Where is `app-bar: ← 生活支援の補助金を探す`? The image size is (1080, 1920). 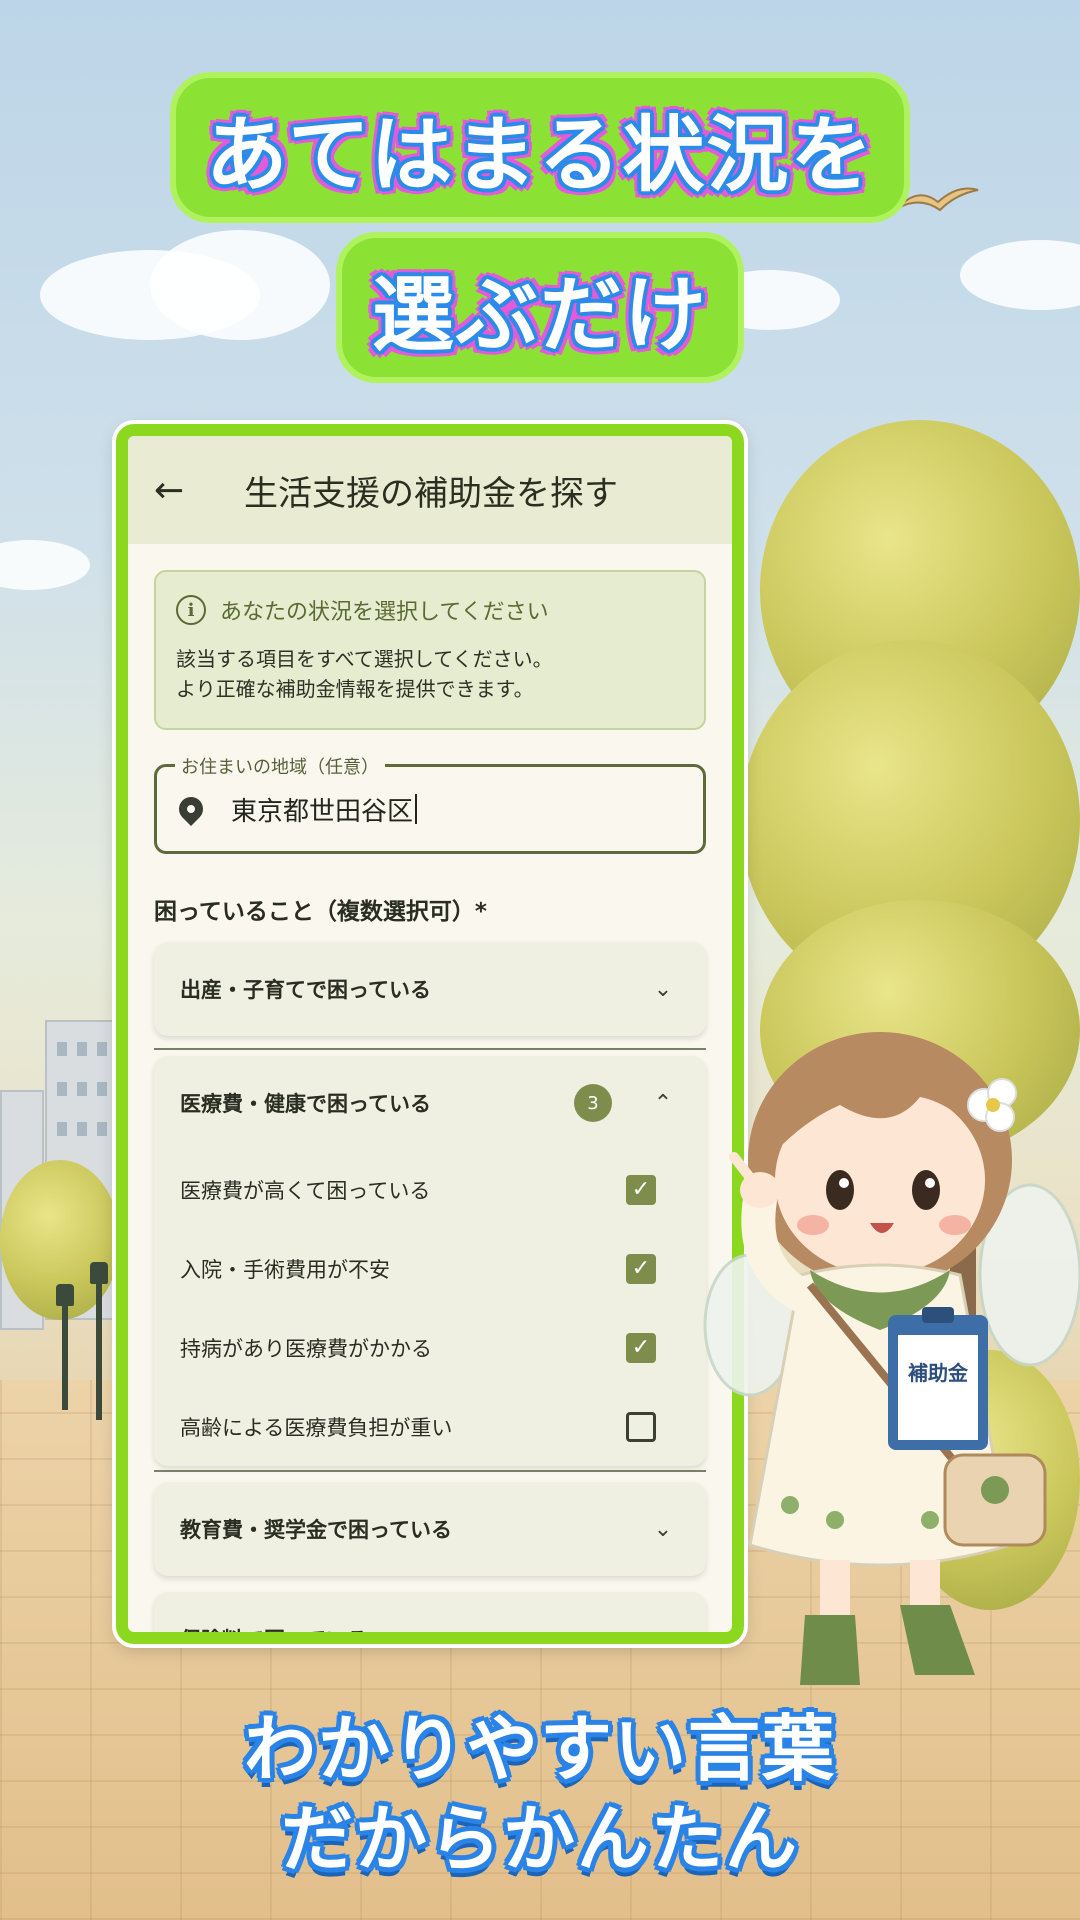
app-bar: ← 生活支援の補助金を探す is located at coordinates (430, 490).